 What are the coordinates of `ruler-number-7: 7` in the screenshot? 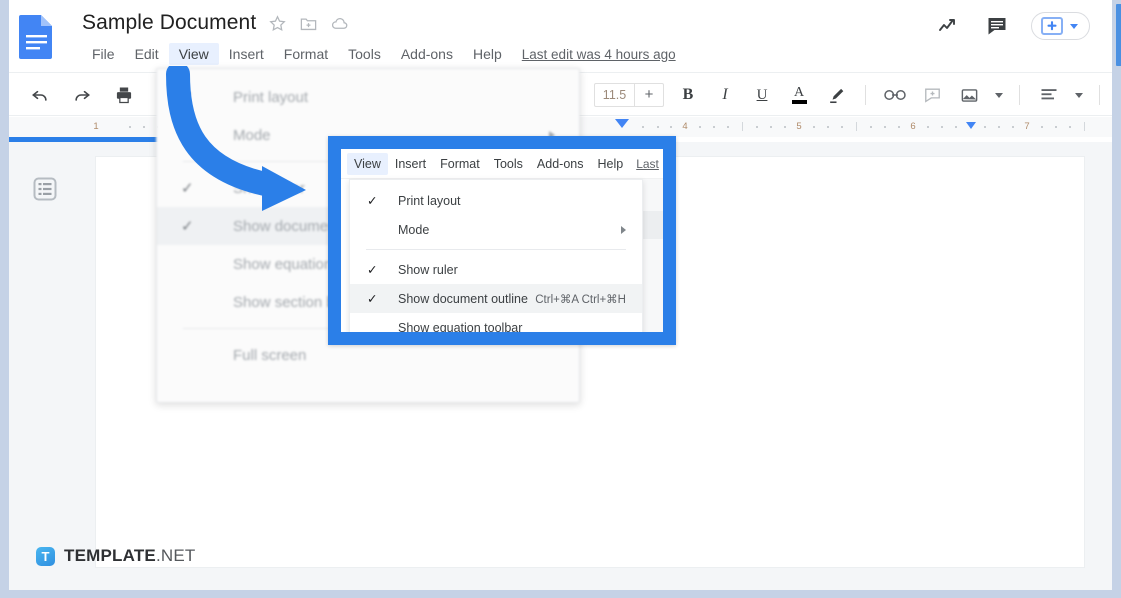 It's located at (1027, 126).